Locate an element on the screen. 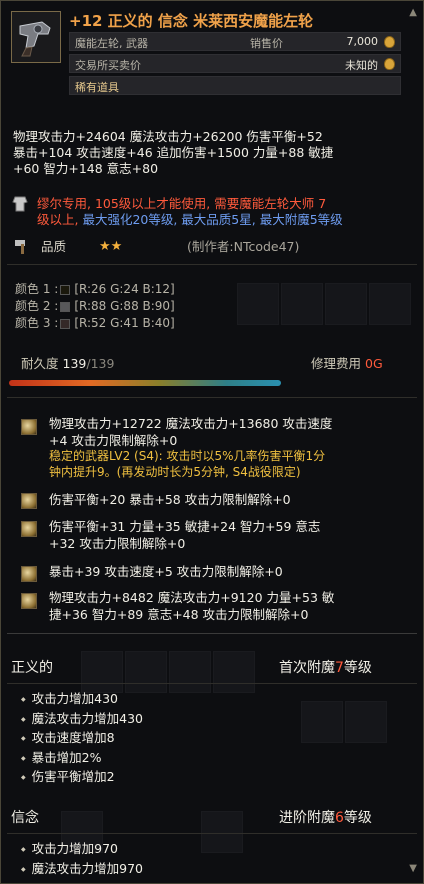  reforge-icon is located at coordinates (29, 529).